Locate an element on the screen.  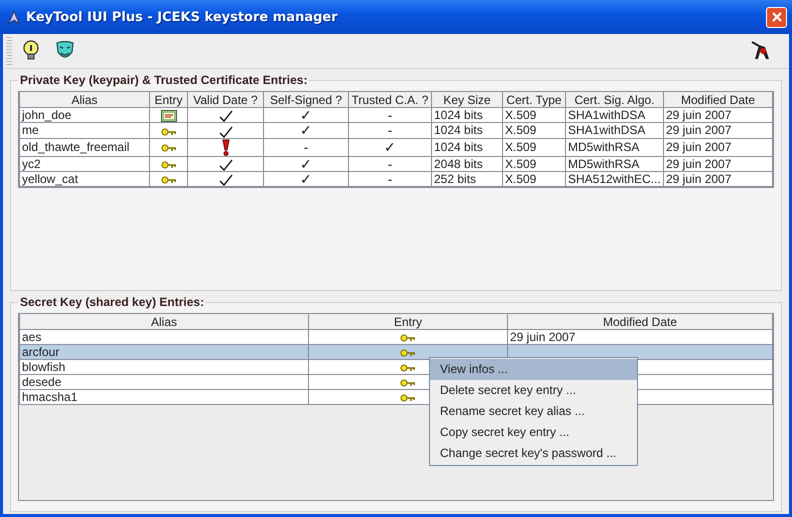
table-cell: hmacsha1 is located at coordinates (164, 397).